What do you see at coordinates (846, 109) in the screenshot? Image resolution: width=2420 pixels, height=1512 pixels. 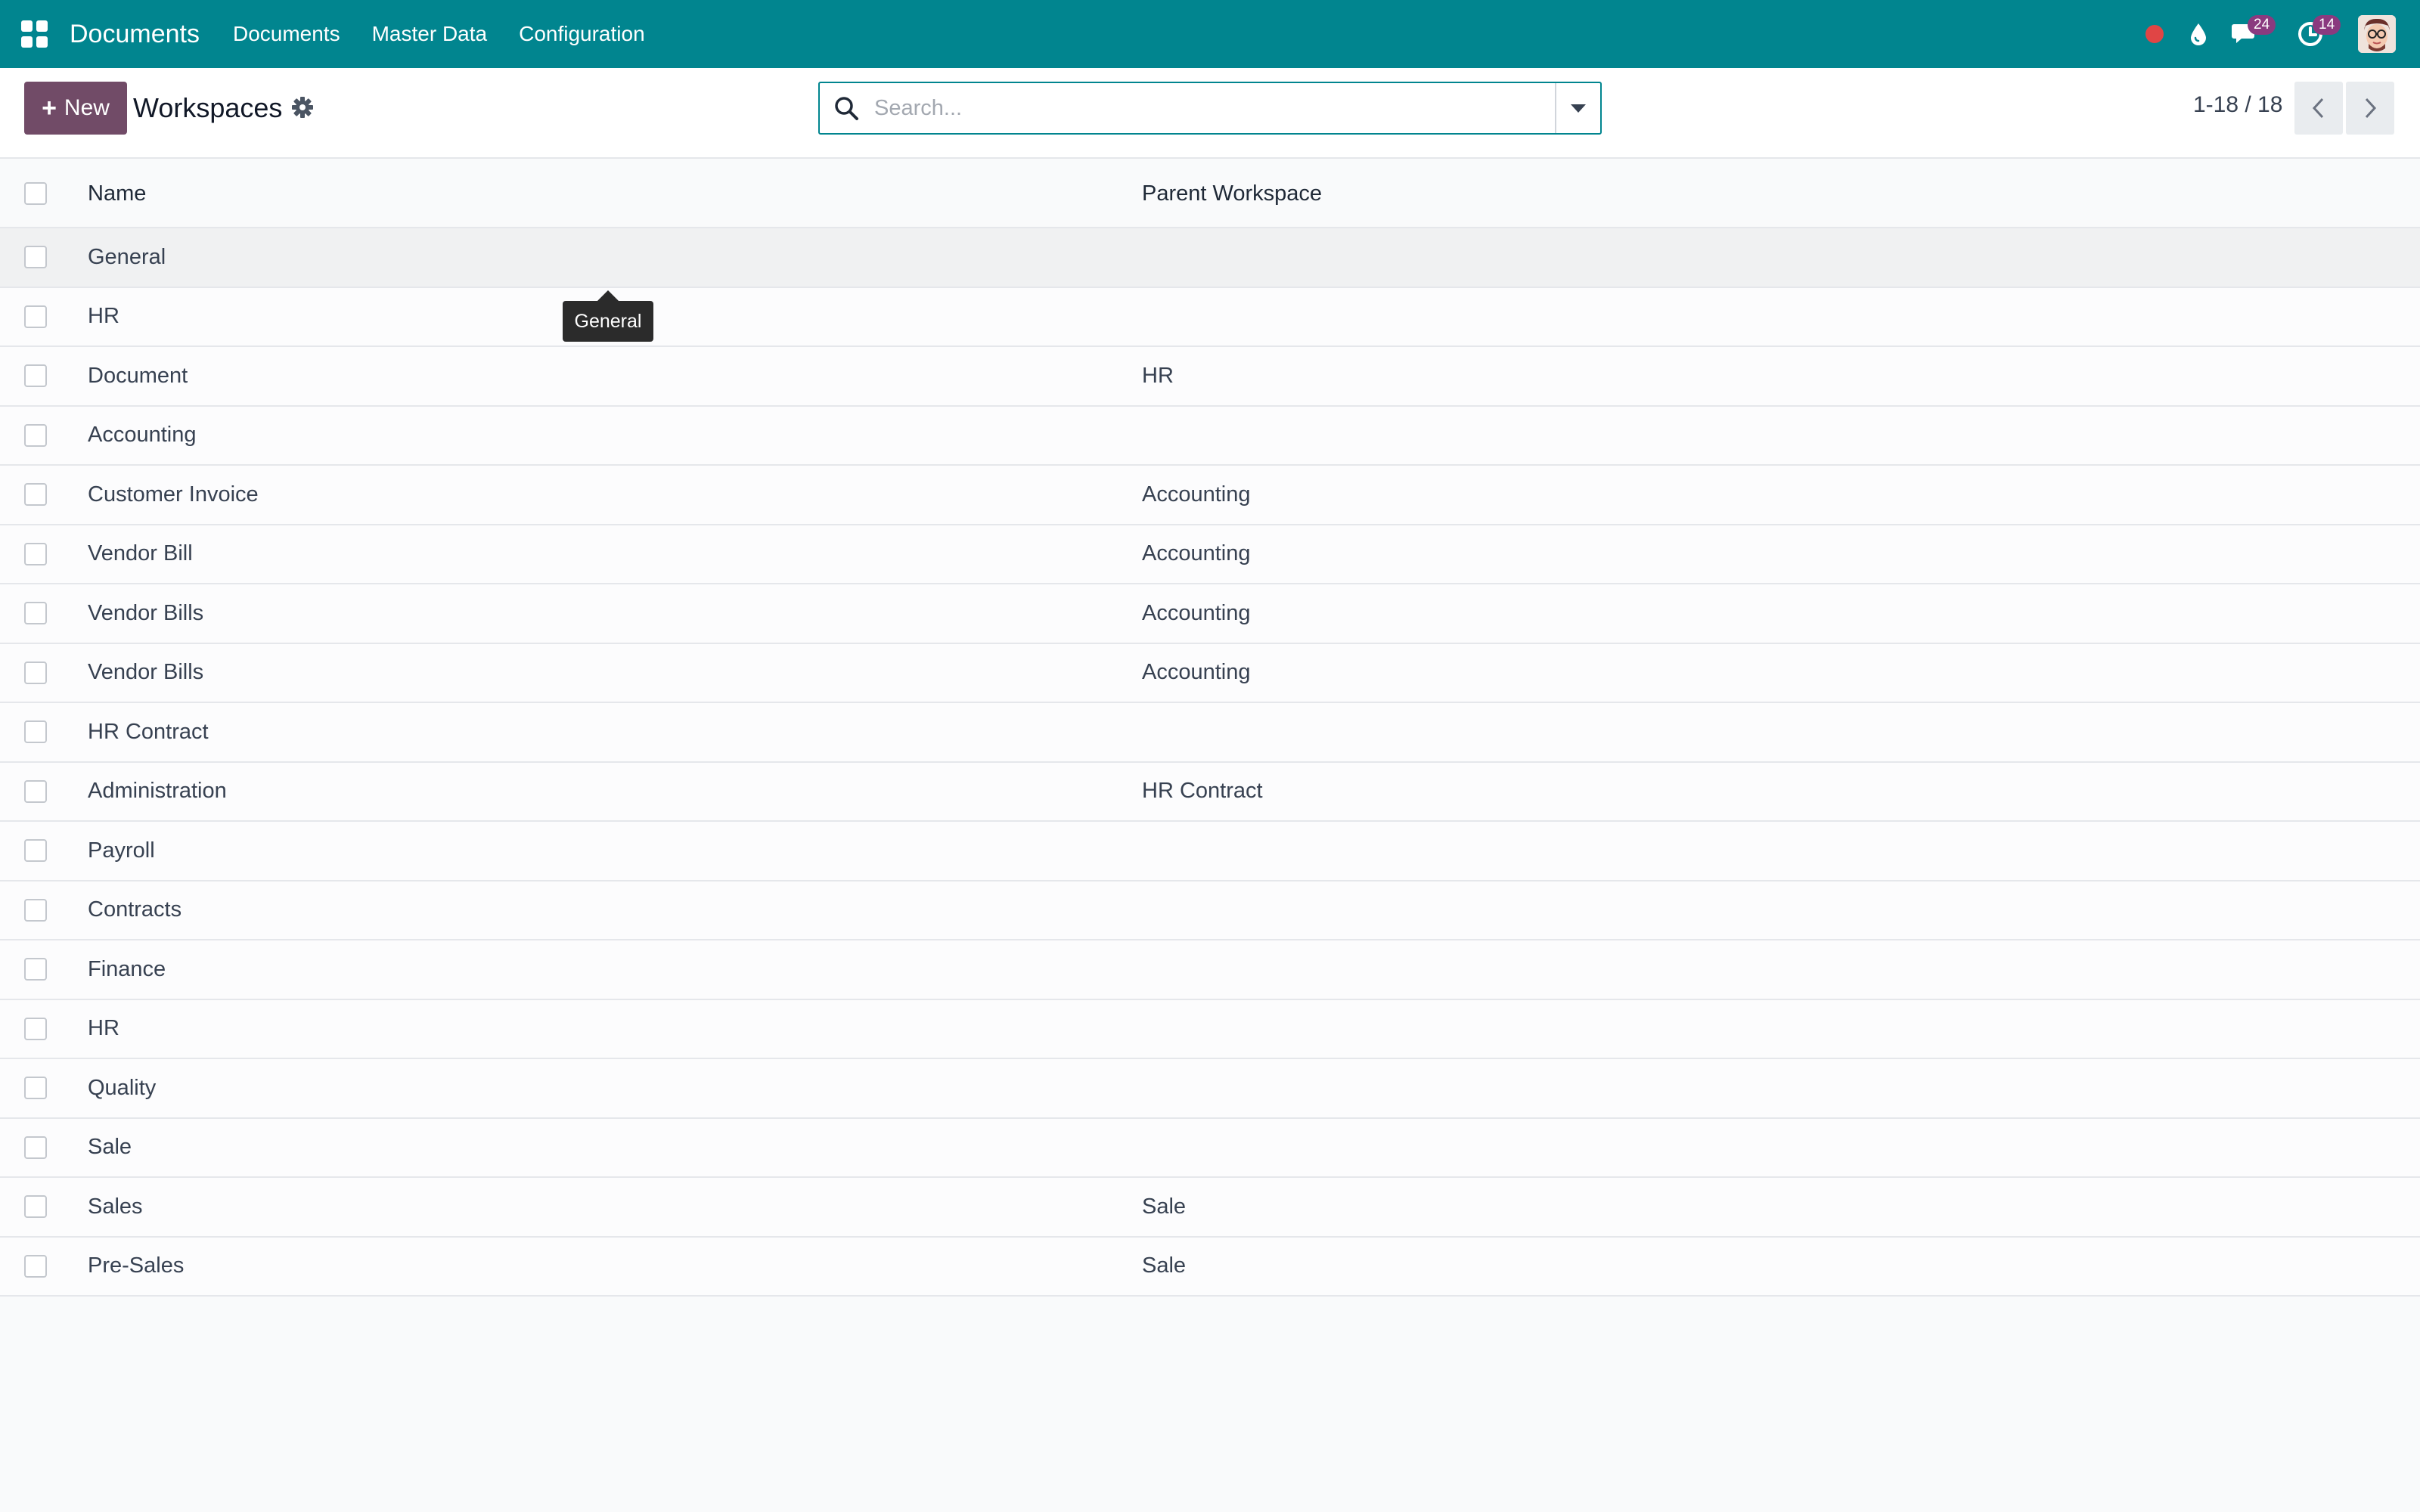 I see `search-icon` at bounding box center [846, 109].